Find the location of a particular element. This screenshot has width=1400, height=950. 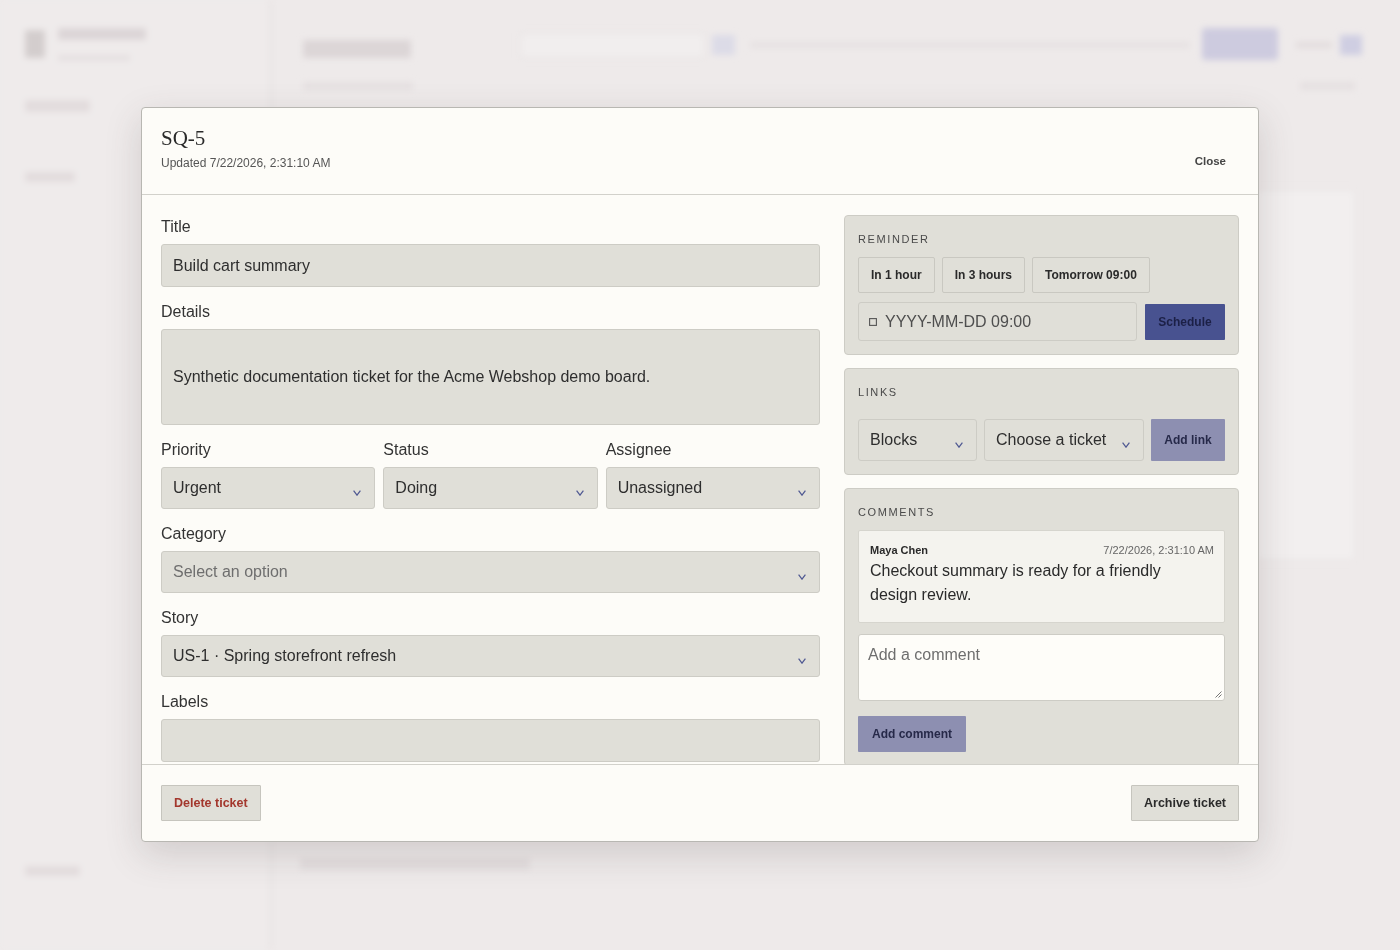

select-field: Doing is located at coordinates (490, 488).